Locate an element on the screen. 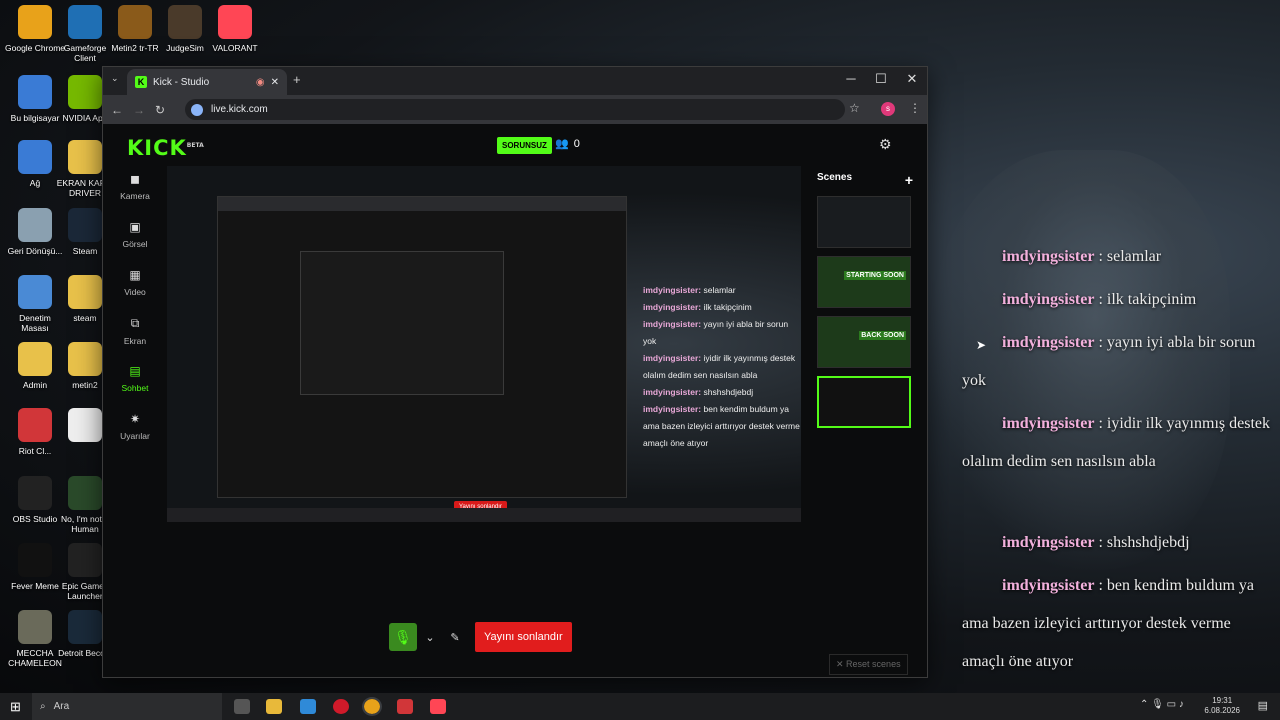 This screenshot has height=720, width=1280. tab-search-icon: ⌄ is located at coordinates (115, 78).